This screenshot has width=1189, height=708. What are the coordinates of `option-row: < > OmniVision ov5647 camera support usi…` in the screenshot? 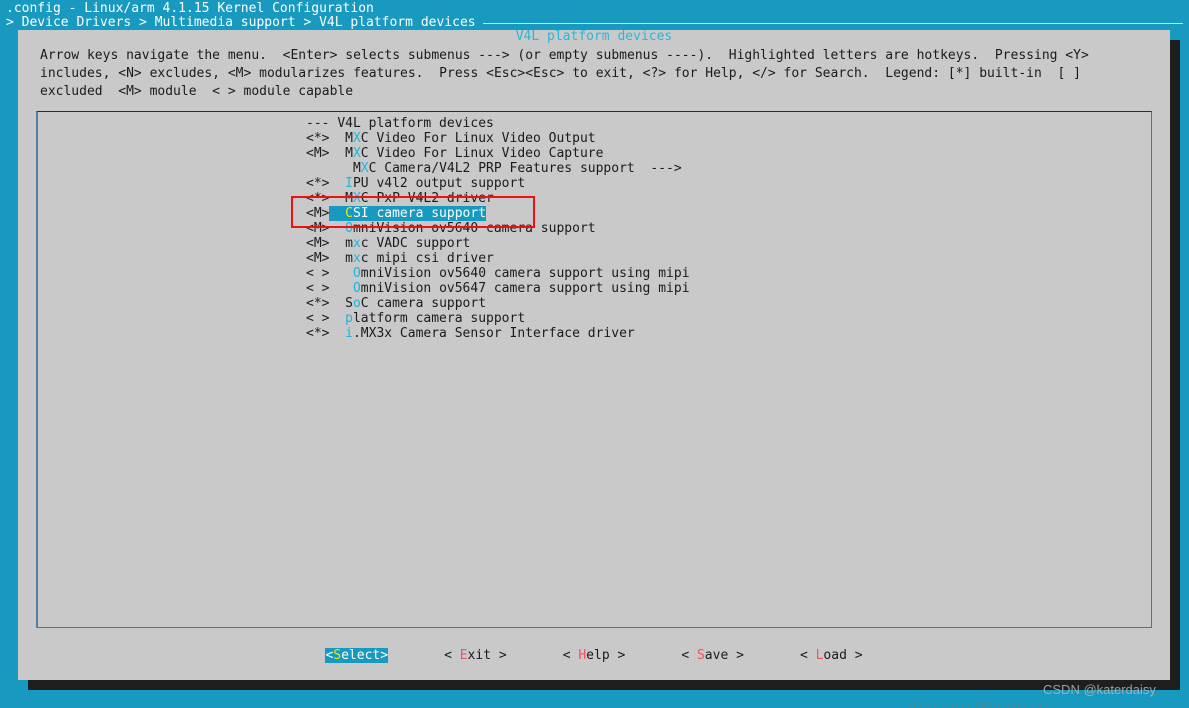 It's located at (716, 288).